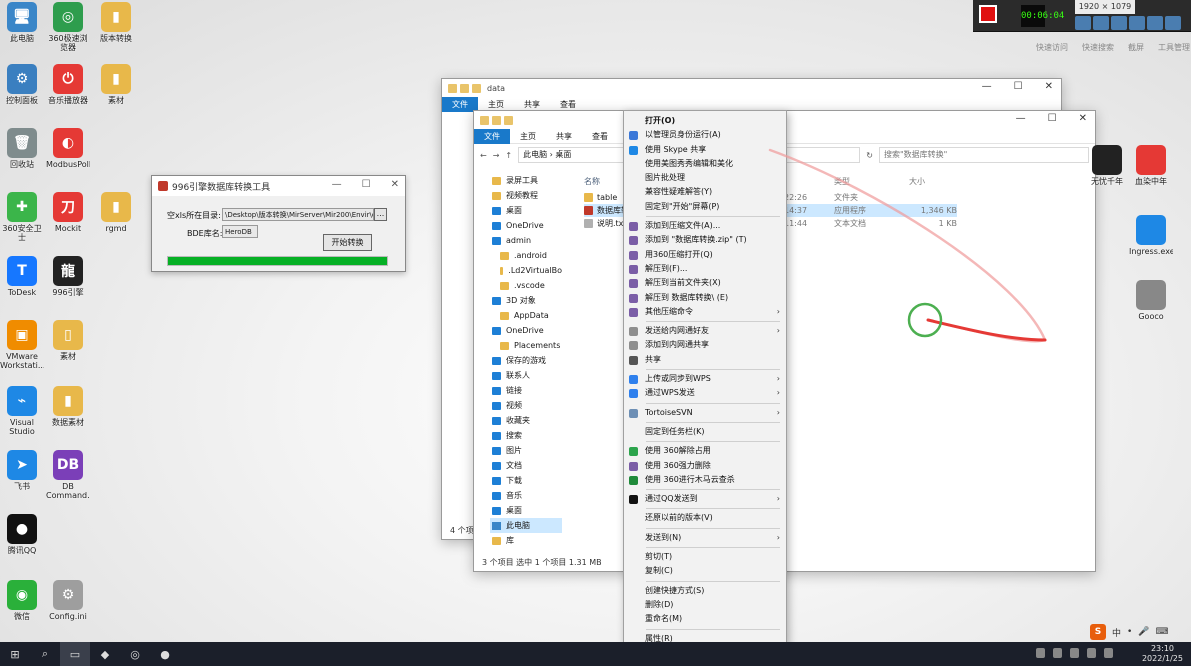 The width and height of the screenshot is (1191, 666). I want to click on desktop-icon: ◎ 360极速浏览器, so click(68, 27).